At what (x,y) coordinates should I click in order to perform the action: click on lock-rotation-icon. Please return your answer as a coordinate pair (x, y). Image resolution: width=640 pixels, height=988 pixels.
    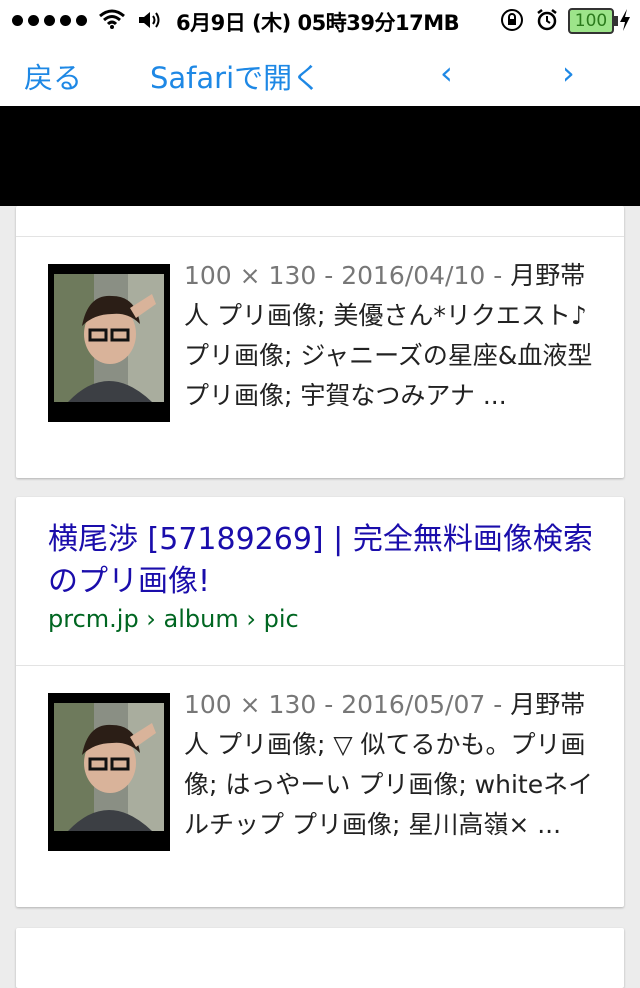
    Looking at the image, I should click on (512, 20).